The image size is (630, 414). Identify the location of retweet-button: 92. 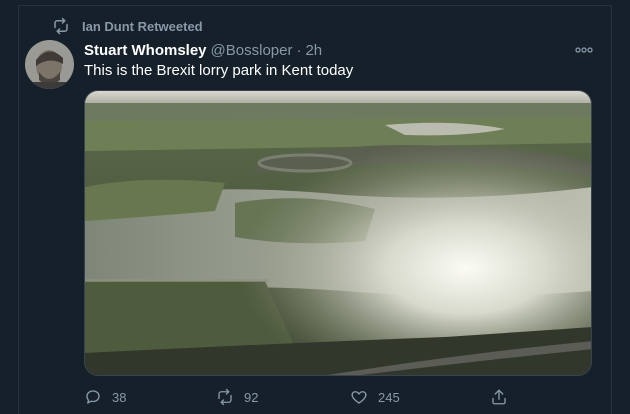
(237, 397).